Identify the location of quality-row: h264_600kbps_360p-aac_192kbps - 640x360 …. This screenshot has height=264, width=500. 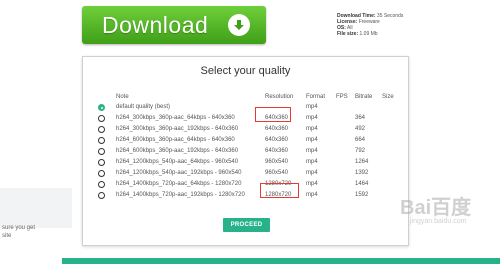
(245, 151).